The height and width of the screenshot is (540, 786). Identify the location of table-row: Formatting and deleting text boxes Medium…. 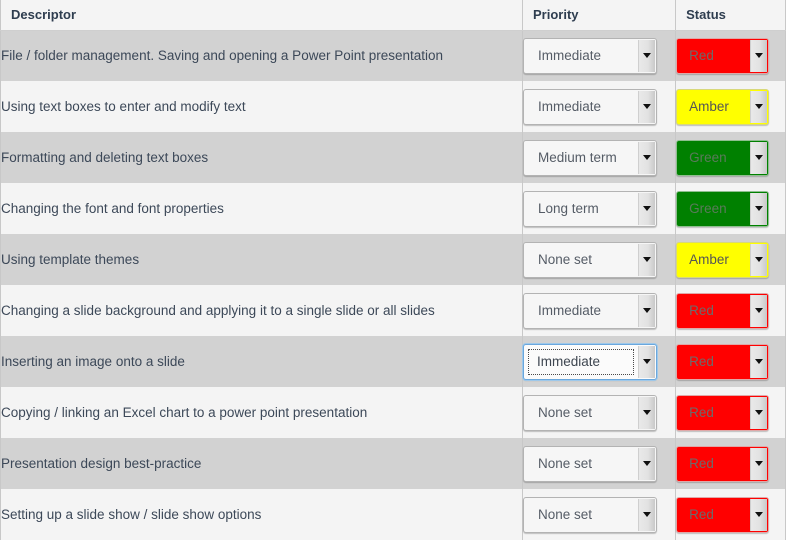
(393, 157).